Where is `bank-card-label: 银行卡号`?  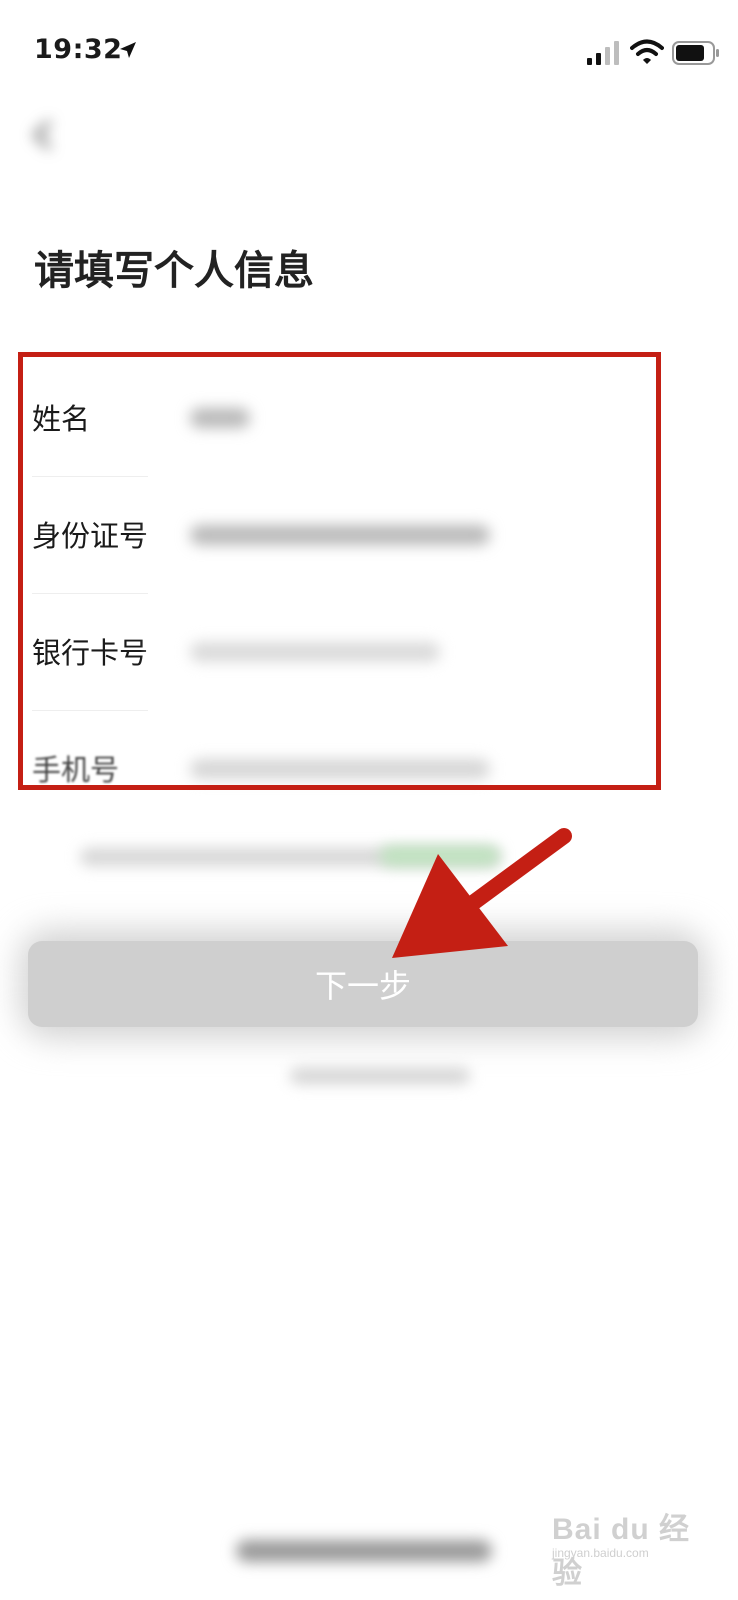
bank-card-label: 银行卡号 is located at coordinates (90, 653).